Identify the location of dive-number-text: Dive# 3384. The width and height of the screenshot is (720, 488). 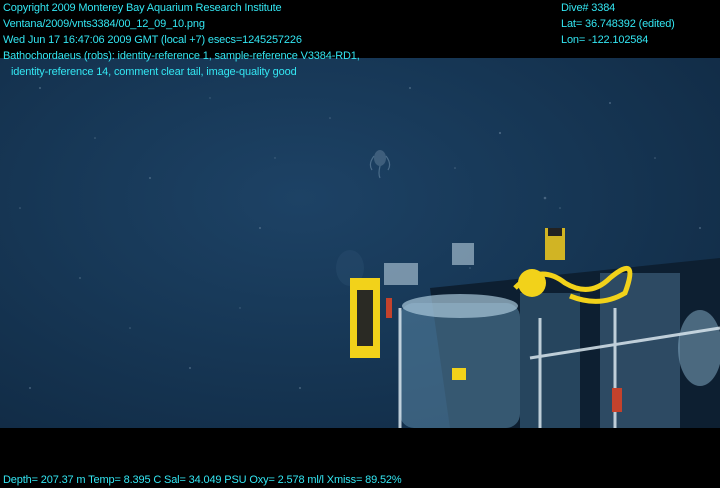
(588, 8).